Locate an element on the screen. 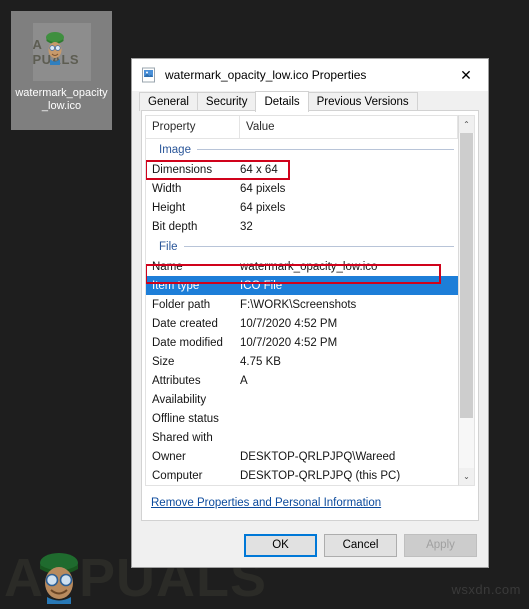  table-row: Attributes A is located at coordinates (302, 380).